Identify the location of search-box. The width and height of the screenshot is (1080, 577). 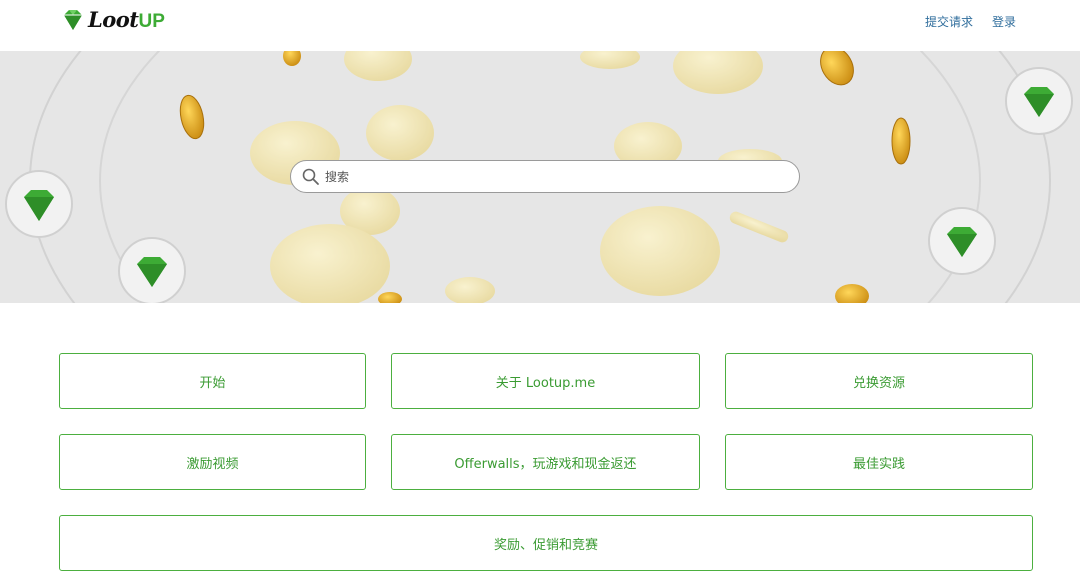
(545, 176).